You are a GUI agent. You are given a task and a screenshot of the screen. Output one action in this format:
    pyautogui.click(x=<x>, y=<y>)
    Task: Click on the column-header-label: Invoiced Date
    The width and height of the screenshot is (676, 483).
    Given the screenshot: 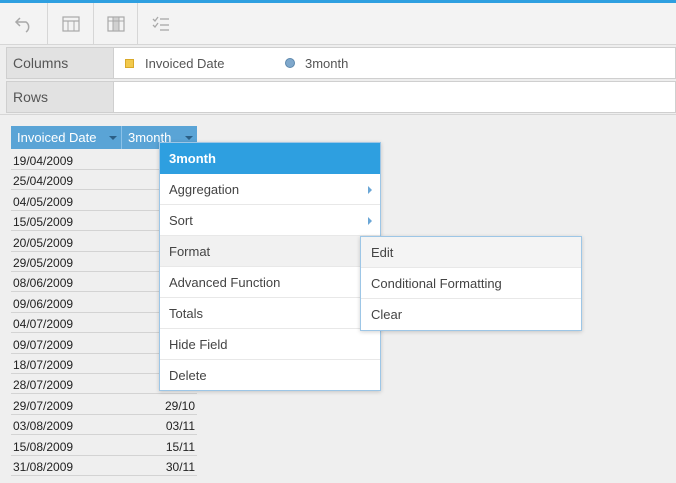 What is the action you would take?
    pyautogui.click(x=57, y=137)
    